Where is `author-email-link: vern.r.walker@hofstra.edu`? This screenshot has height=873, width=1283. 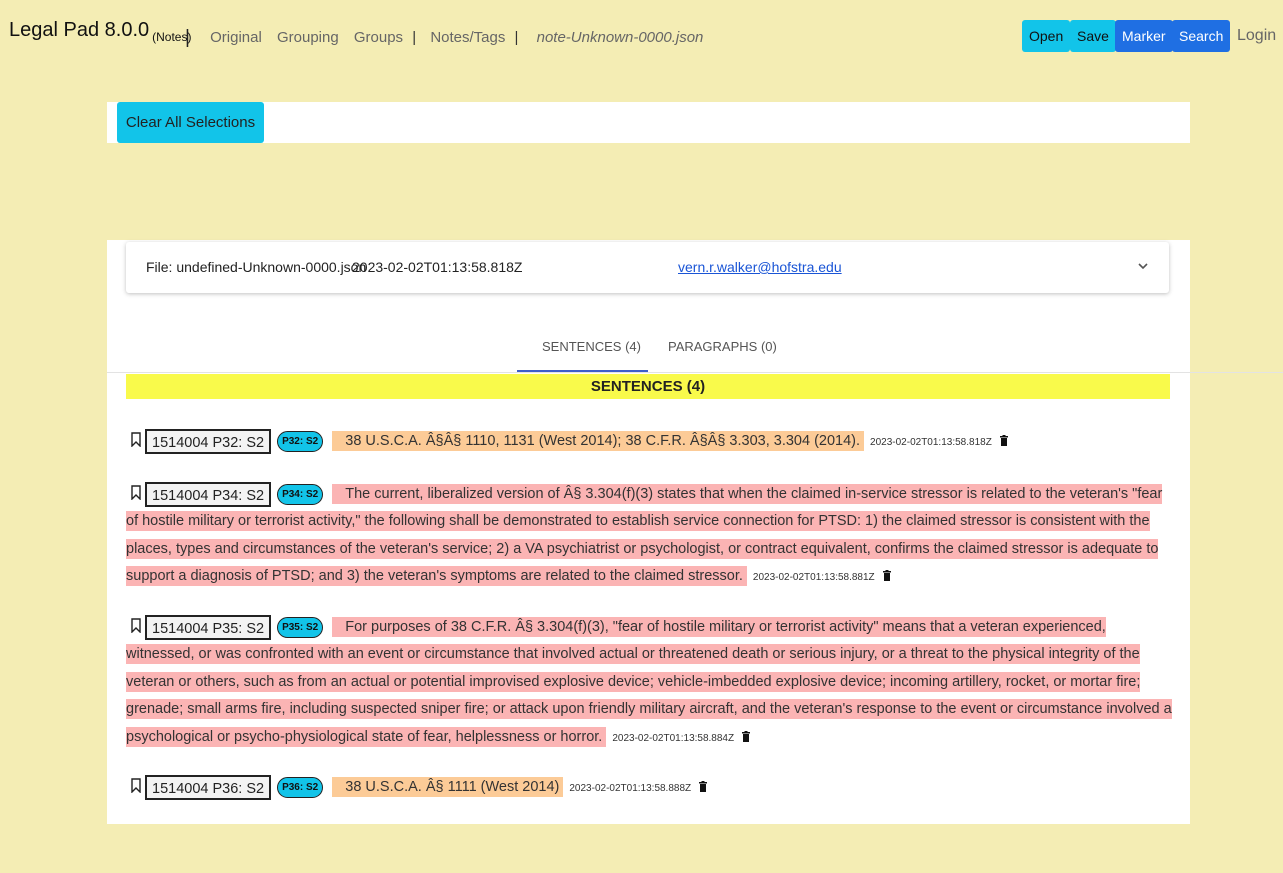 author-email-link: vern.r.walker@hofstra.edu is located at coordinates (760, 267).